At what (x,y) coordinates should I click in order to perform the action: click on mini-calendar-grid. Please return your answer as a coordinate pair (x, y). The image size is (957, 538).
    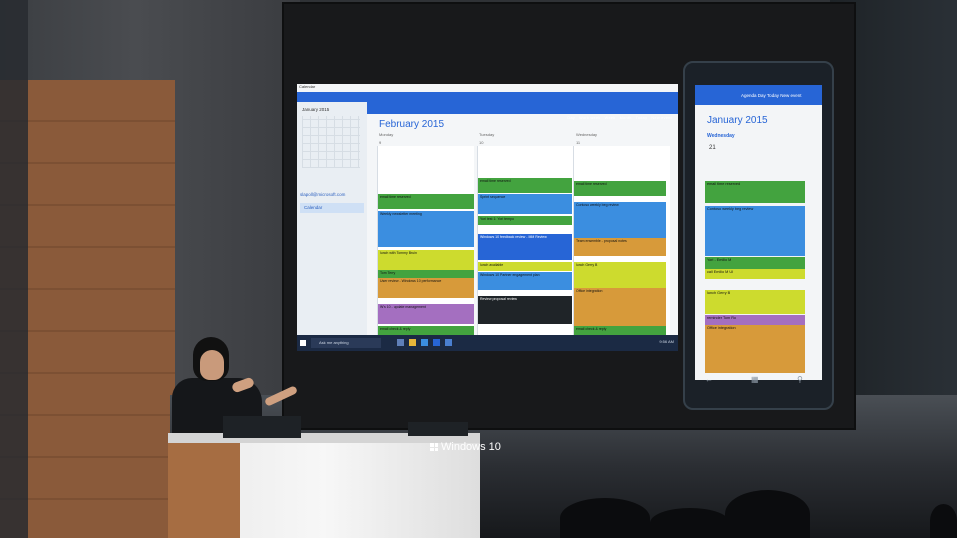
    Looking at the image, I should click on (331, 142).